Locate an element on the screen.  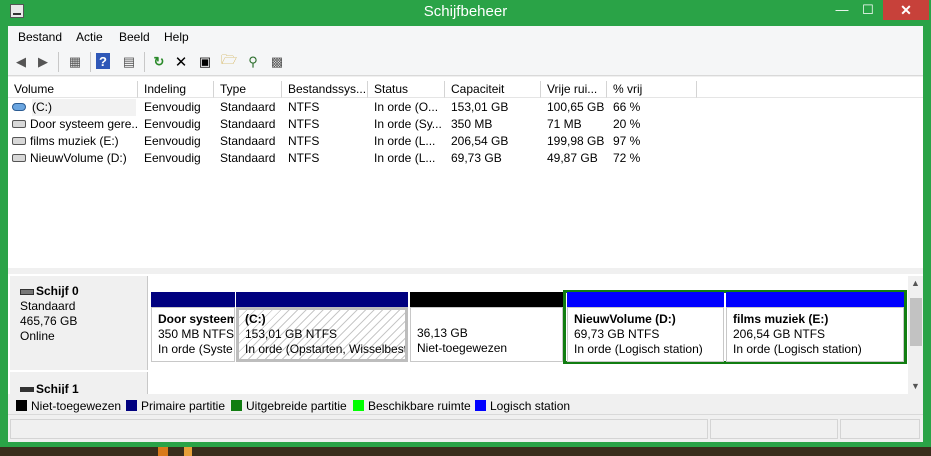
legend-label: Logisch station is located at coordinates (530, 406).